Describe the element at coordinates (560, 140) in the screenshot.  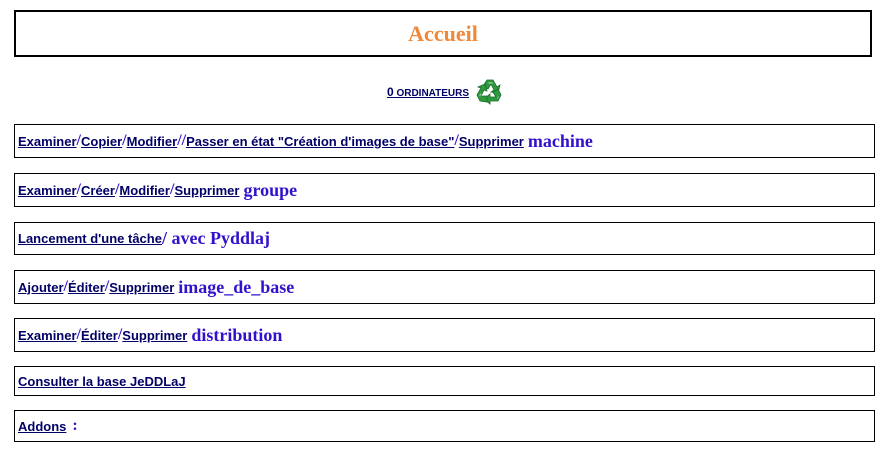
I see `machine-label: machine` at that location.